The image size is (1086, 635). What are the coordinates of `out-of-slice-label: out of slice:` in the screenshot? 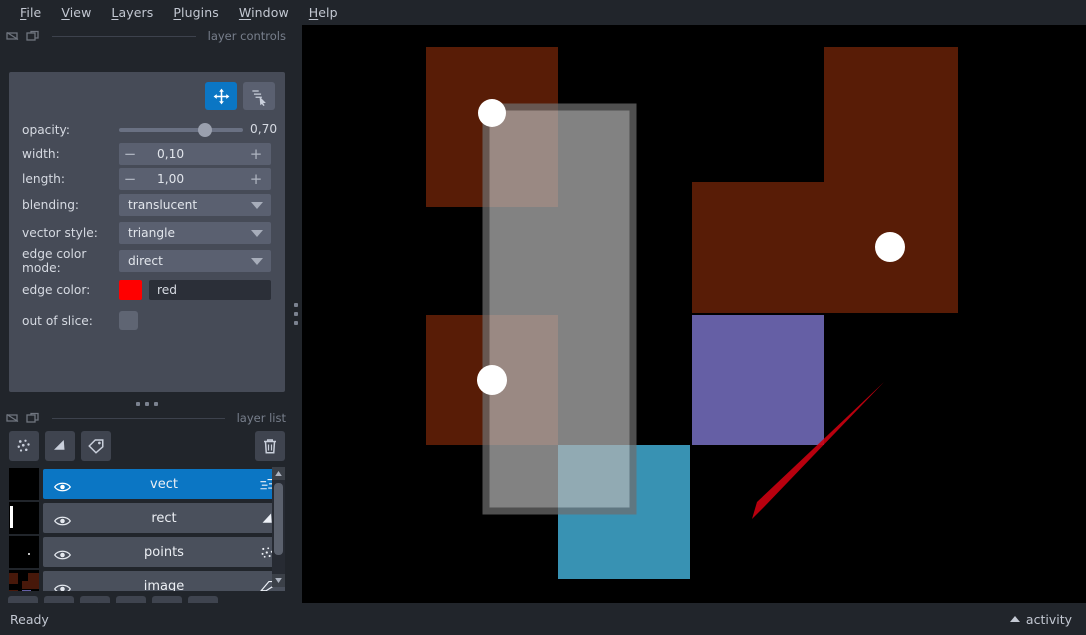 It's located at (57, 321).